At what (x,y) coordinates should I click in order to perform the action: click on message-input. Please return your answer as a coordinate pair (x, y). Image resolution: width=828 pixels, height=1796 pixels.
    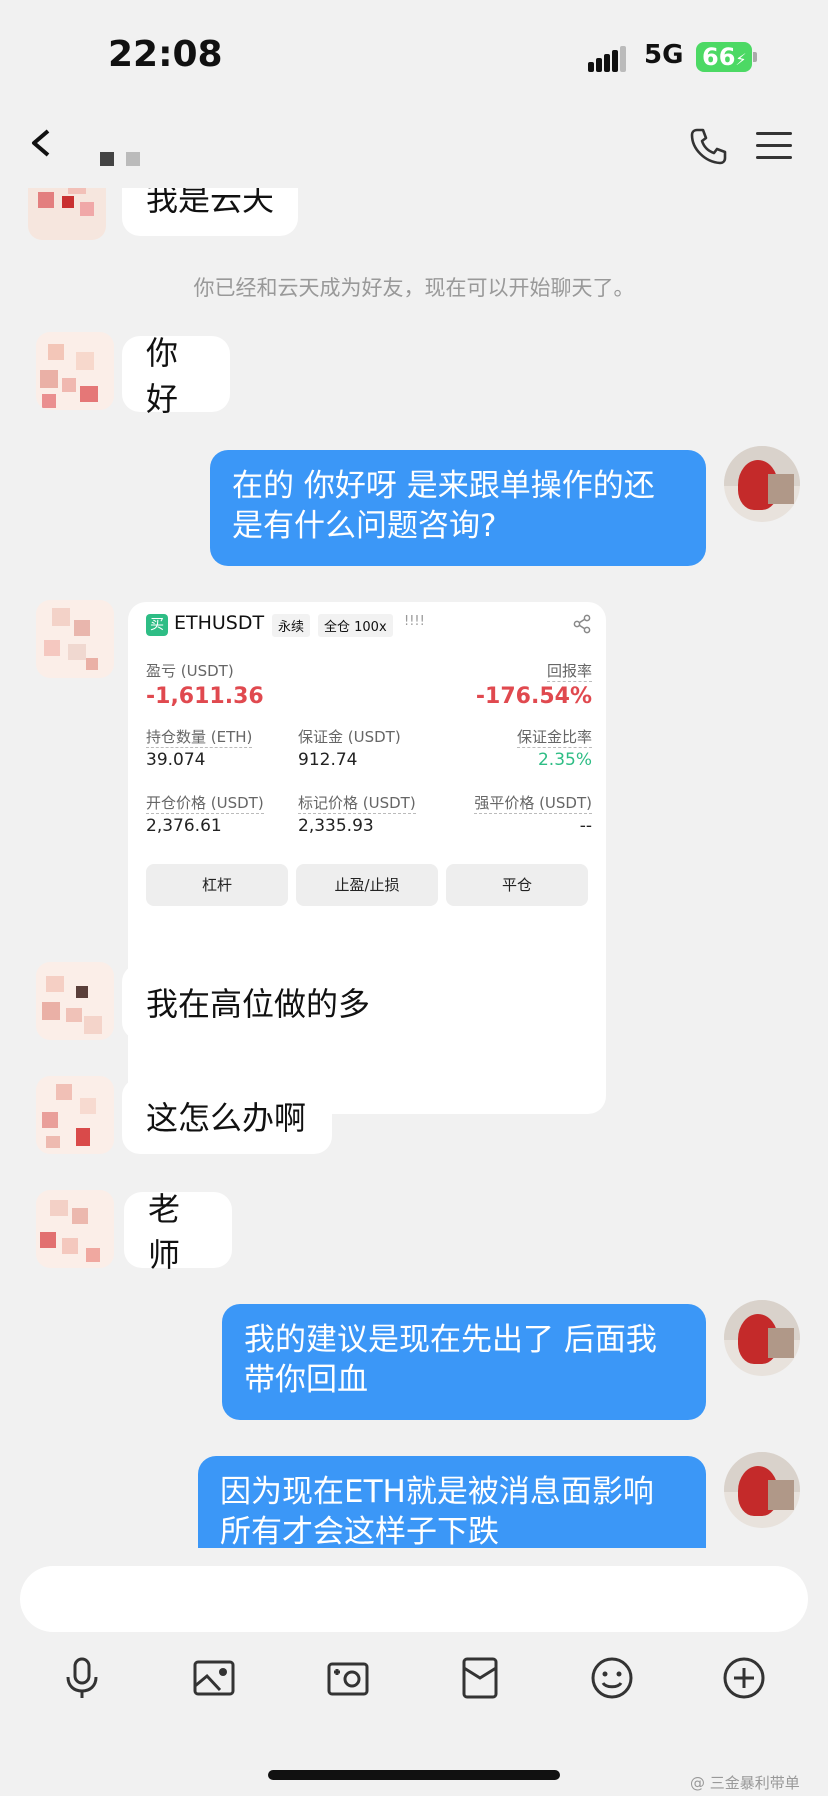
    Looking at the image, I should click on (414, 1599).